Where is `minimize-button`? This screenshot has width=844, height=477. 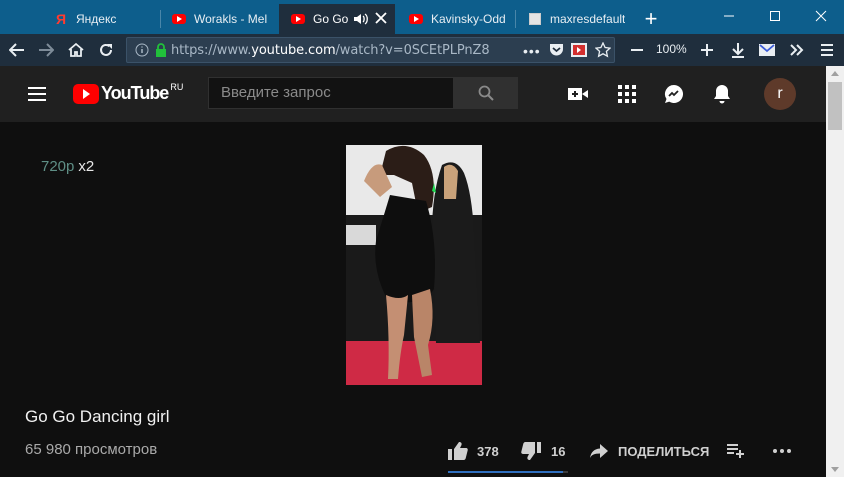
minimize-button is located at coordinates (729, 16).